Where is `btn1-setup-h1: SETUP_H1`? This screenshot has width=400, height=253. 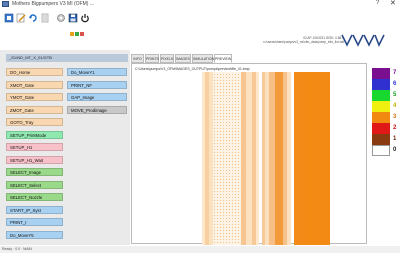 btn1-setup-h1: SETUP_H1 is located at coordinates (34, 147).